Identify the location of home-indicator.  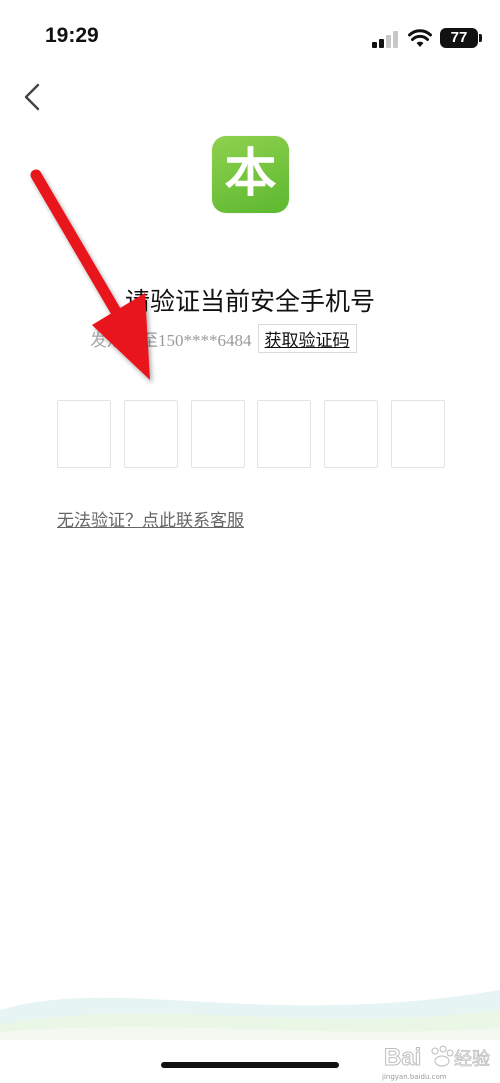
(250, 1065).